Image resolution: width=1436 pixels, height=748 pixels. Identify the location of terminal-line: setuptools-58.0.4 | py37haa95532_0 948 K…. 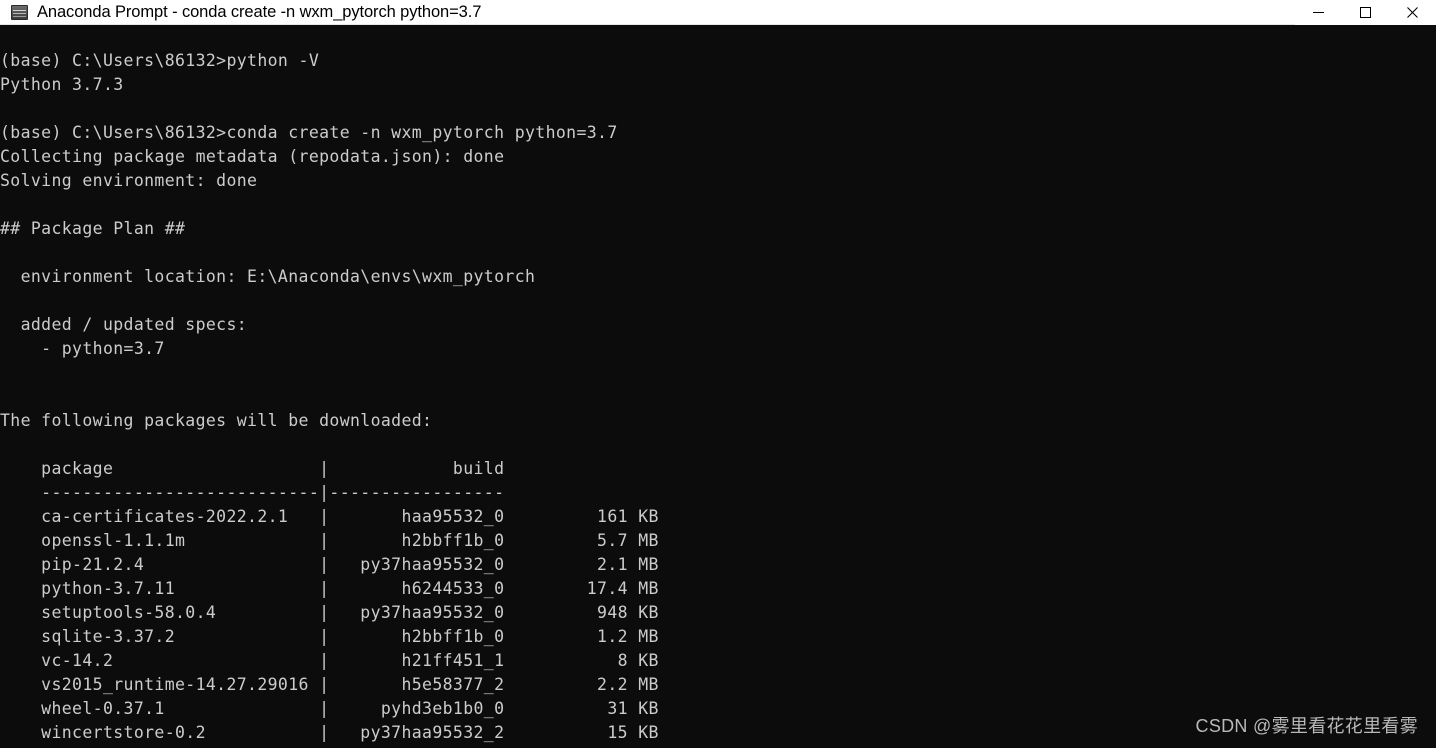
(329, 612).